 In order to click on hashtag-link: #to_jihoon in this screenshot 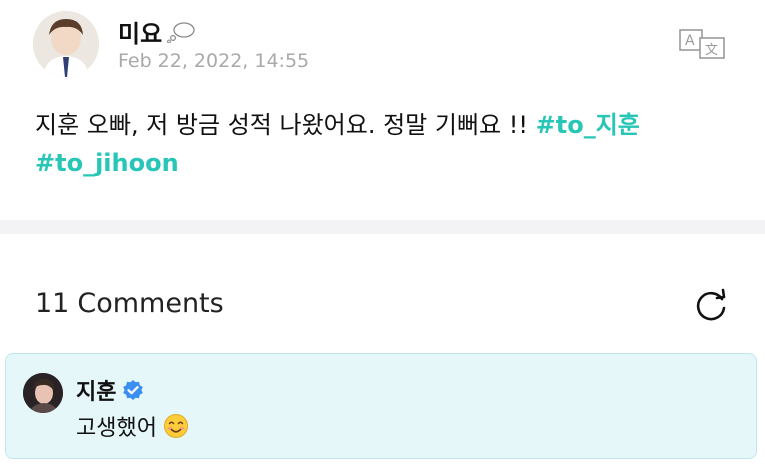, I will do `click(107, 163)`.